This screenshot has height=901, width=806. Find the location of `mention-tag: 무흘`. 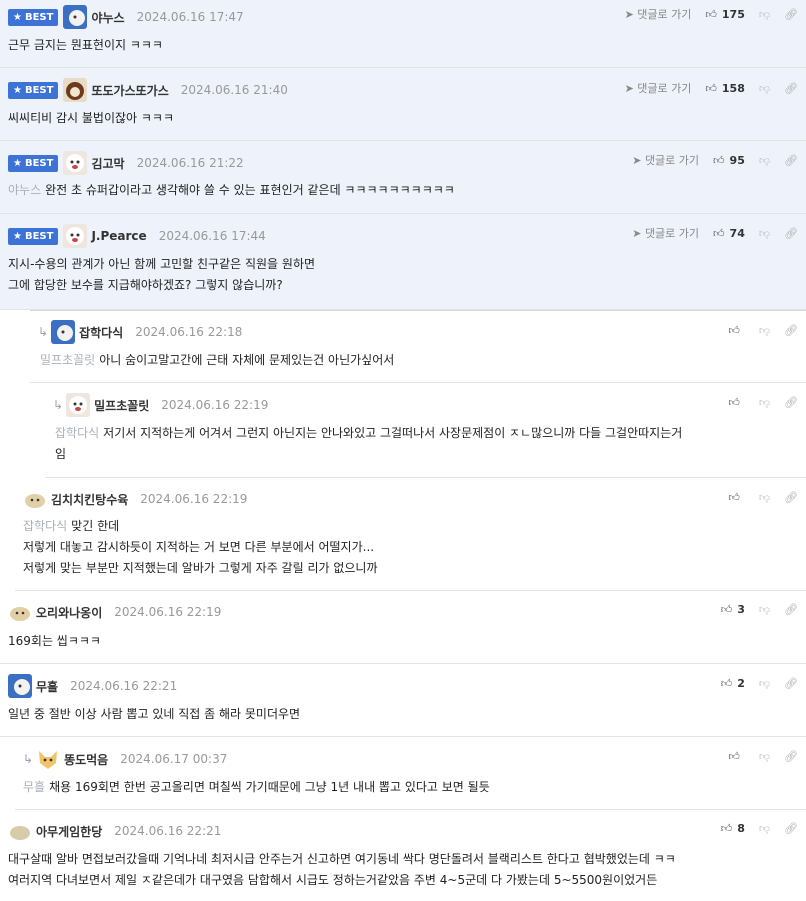

mention-tag: 무흘 is located at coordinates (34, 787).